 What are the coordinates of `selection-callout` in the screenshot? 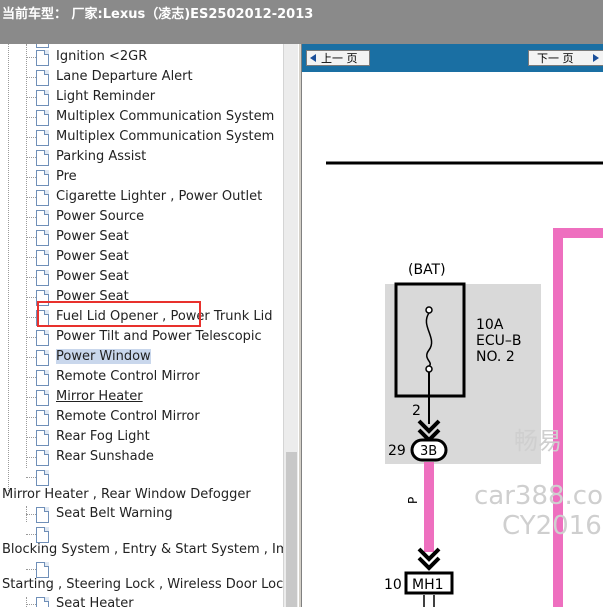 It's located at (119, 314).